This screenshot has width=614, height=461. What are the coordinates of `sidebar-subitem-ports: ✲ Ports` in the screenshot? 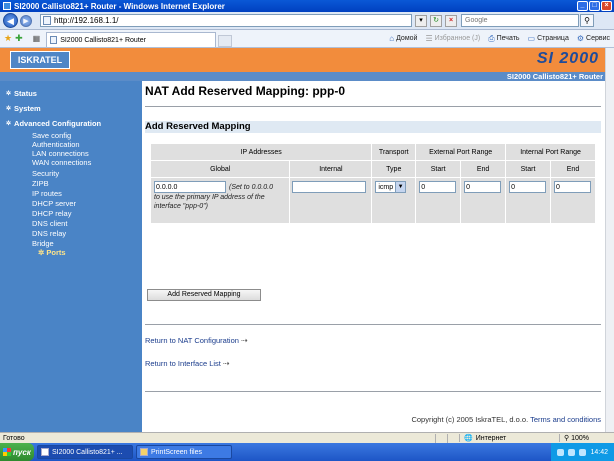 It's located at (52, 252).